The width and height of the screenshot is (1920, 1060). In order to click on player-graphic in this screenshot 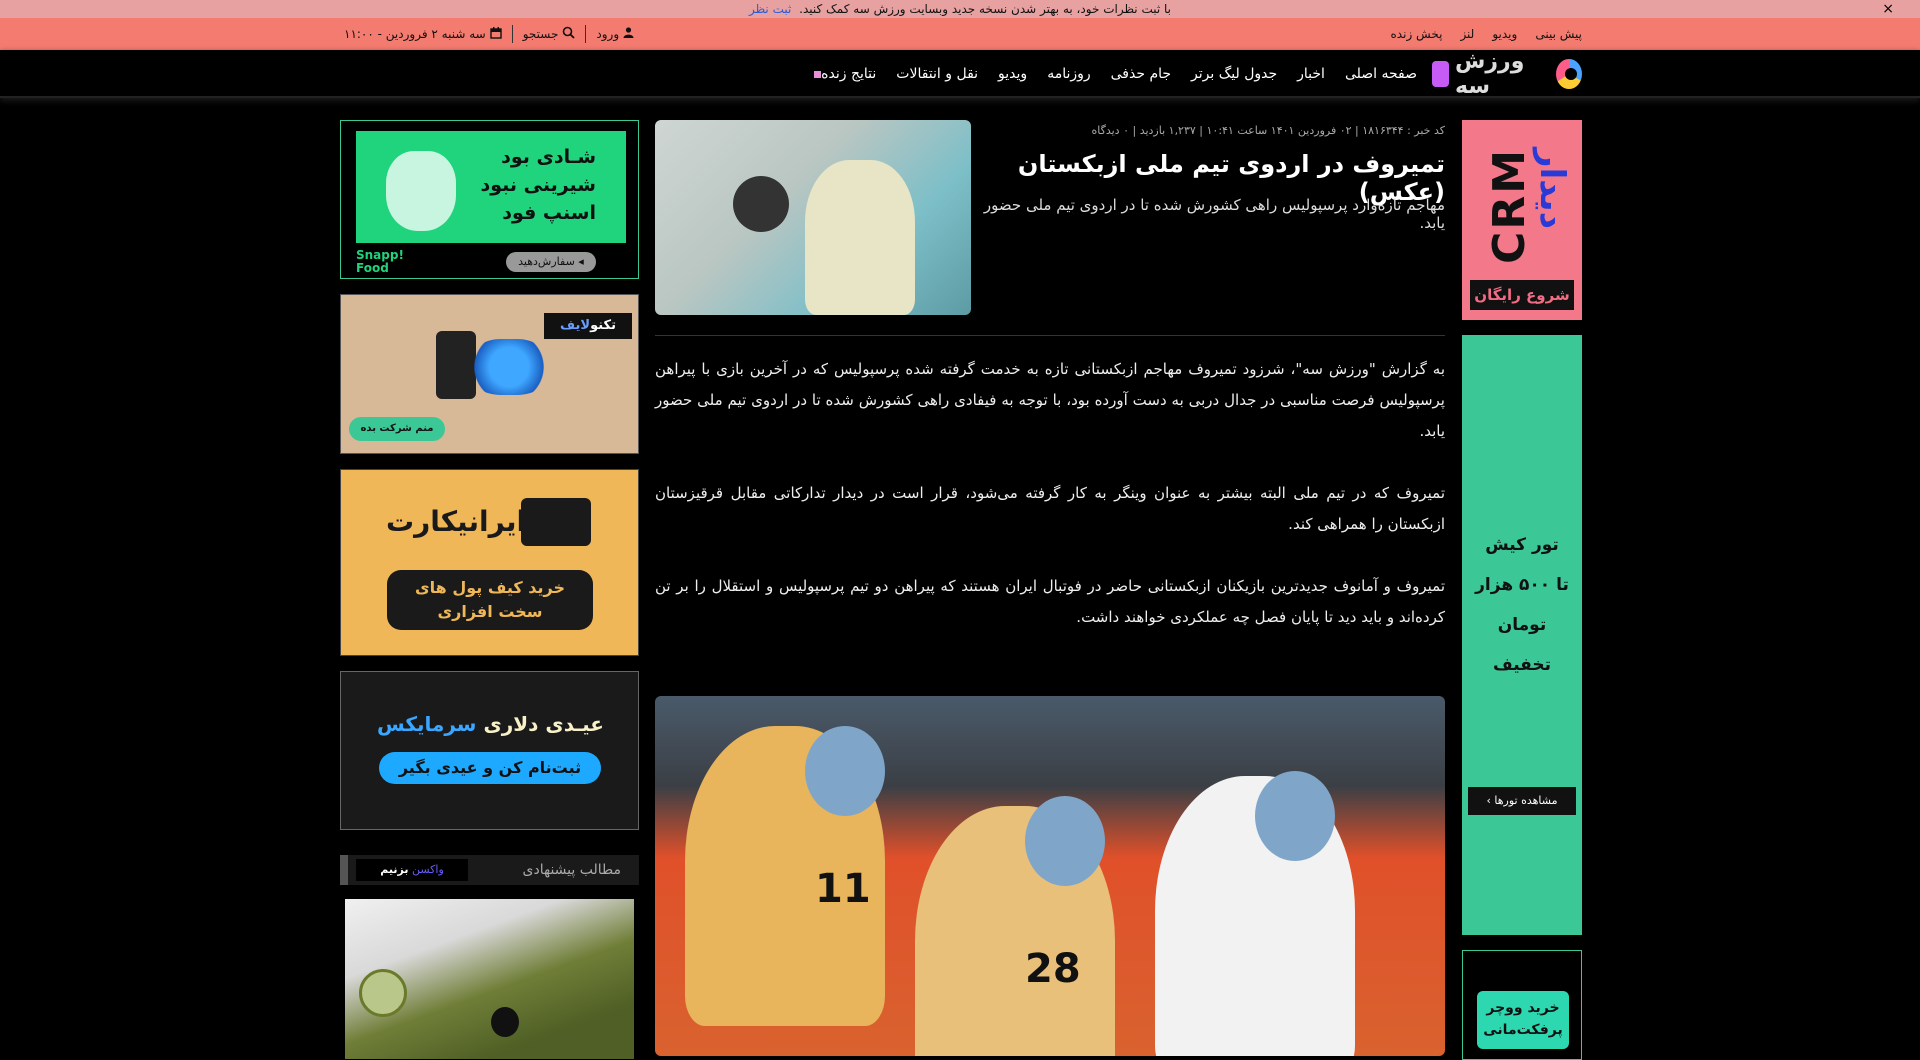, I will do `click(860, 237)`.